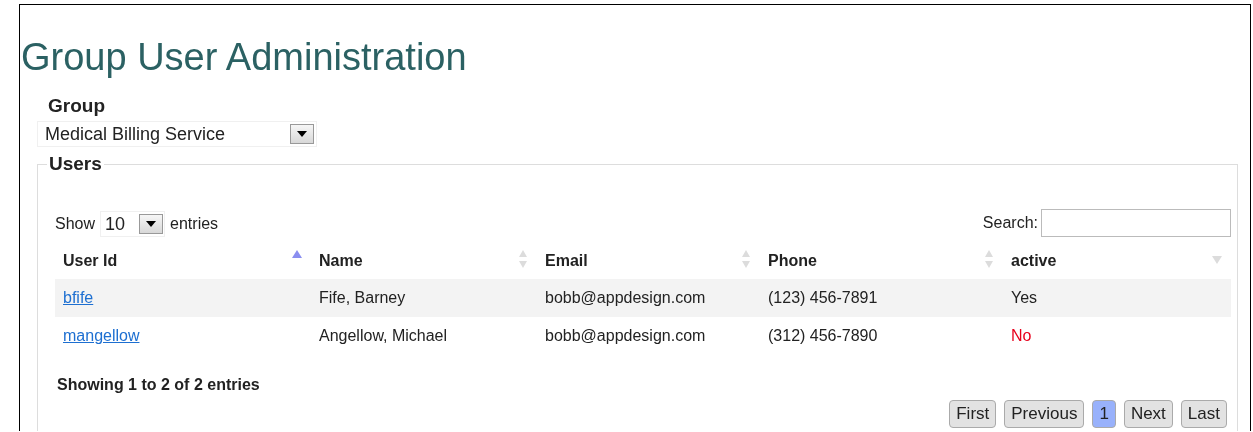 This screenshot has height=432, width=1253. I want to click on sort-descending-icon, so click(1217, 260).